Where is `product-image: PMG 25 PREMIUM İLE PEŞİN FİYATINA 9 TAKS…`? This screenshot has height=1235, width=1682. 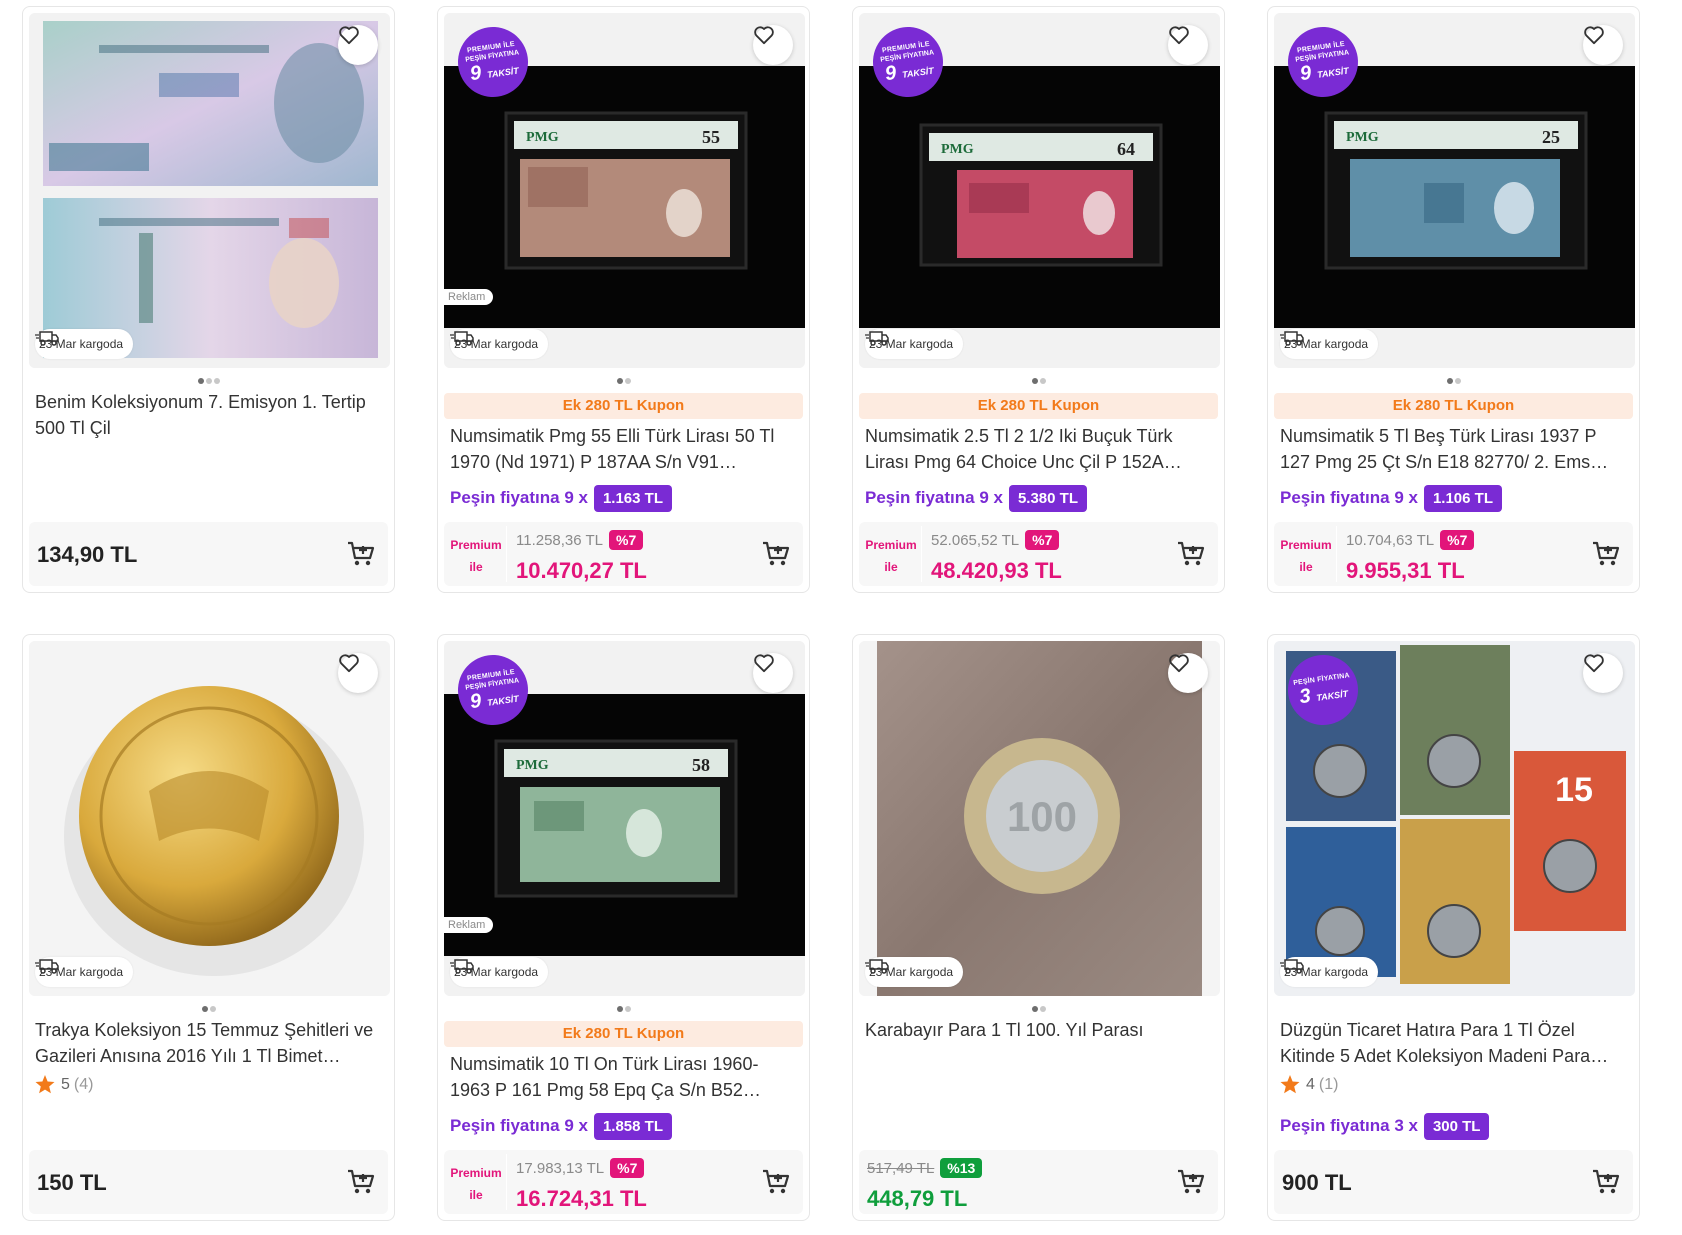 product-image: PMG 25 PREMIUM İLE PEŞİN FİYATINA 9 TAKS… is located at coordinates (1454, 190).